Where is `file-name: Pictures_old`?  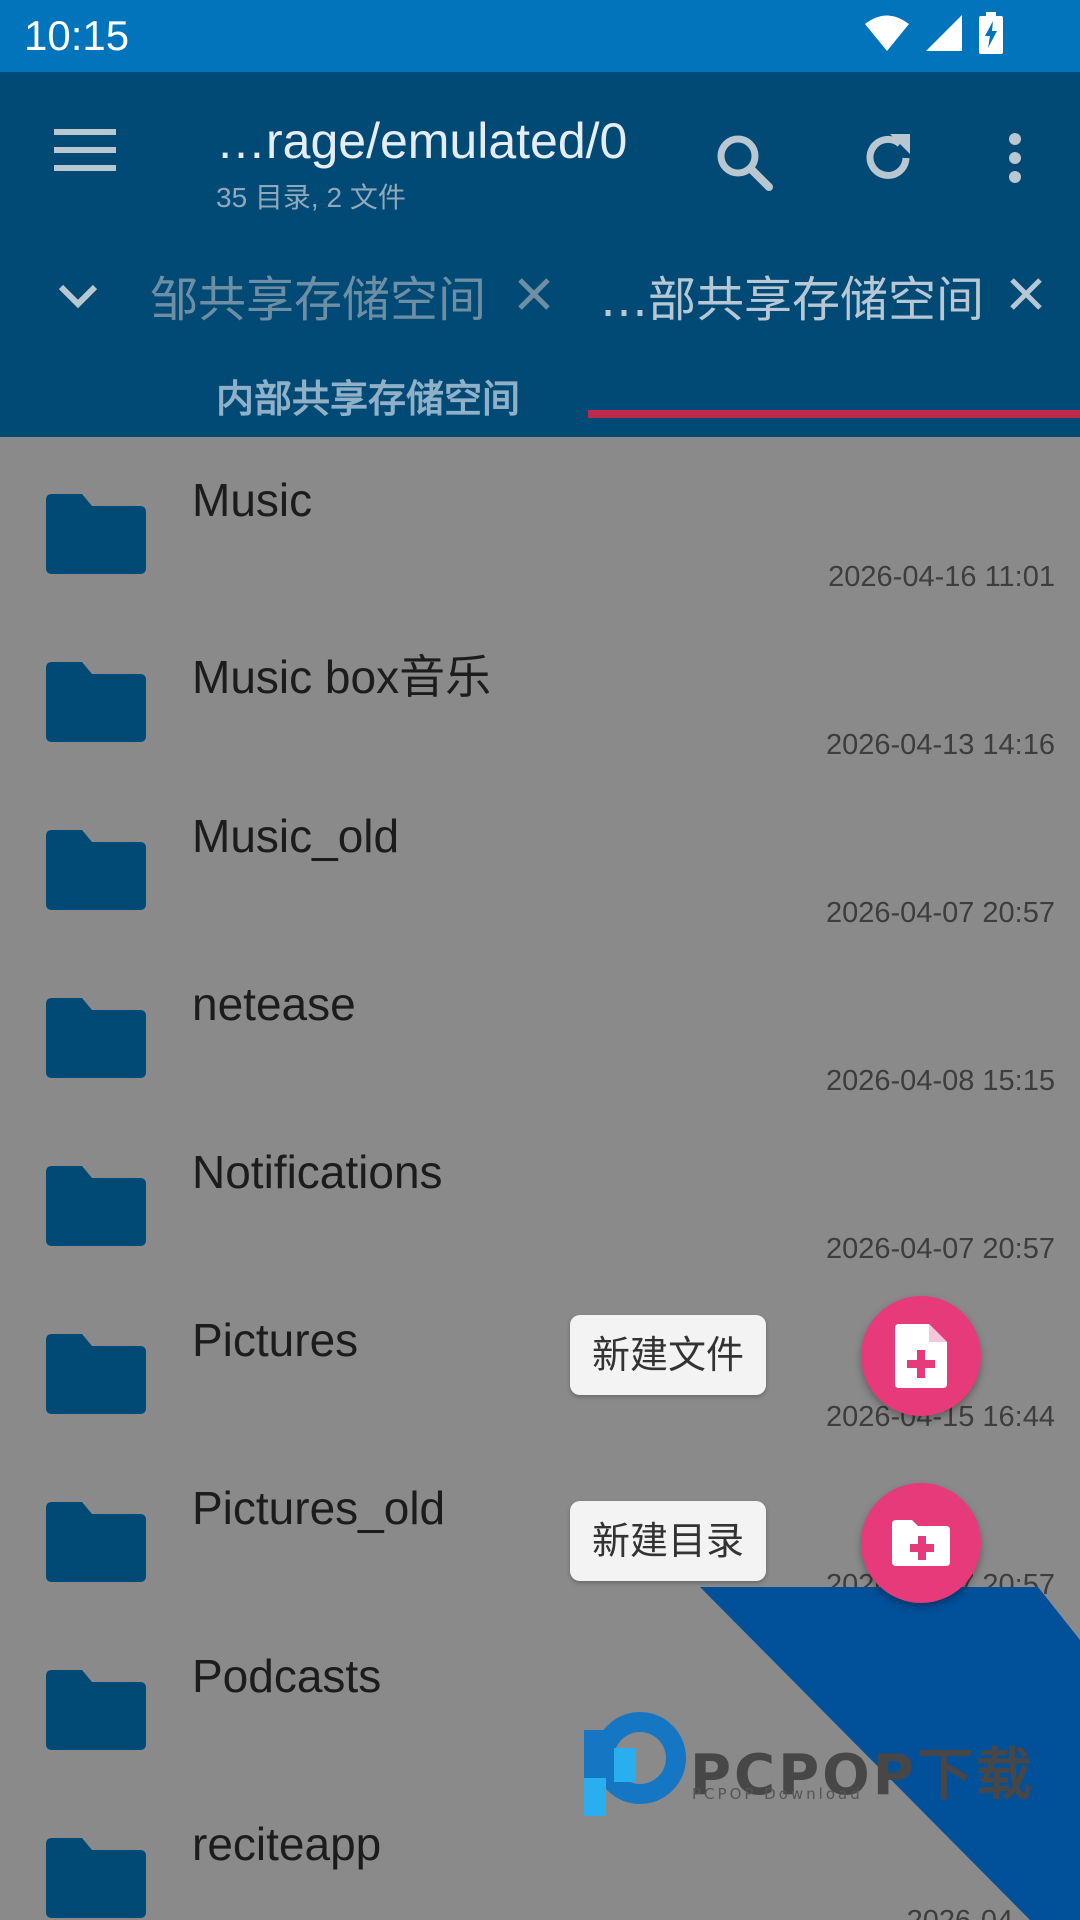 file-name: Pictures_old is located at coordinates (319, 1508).